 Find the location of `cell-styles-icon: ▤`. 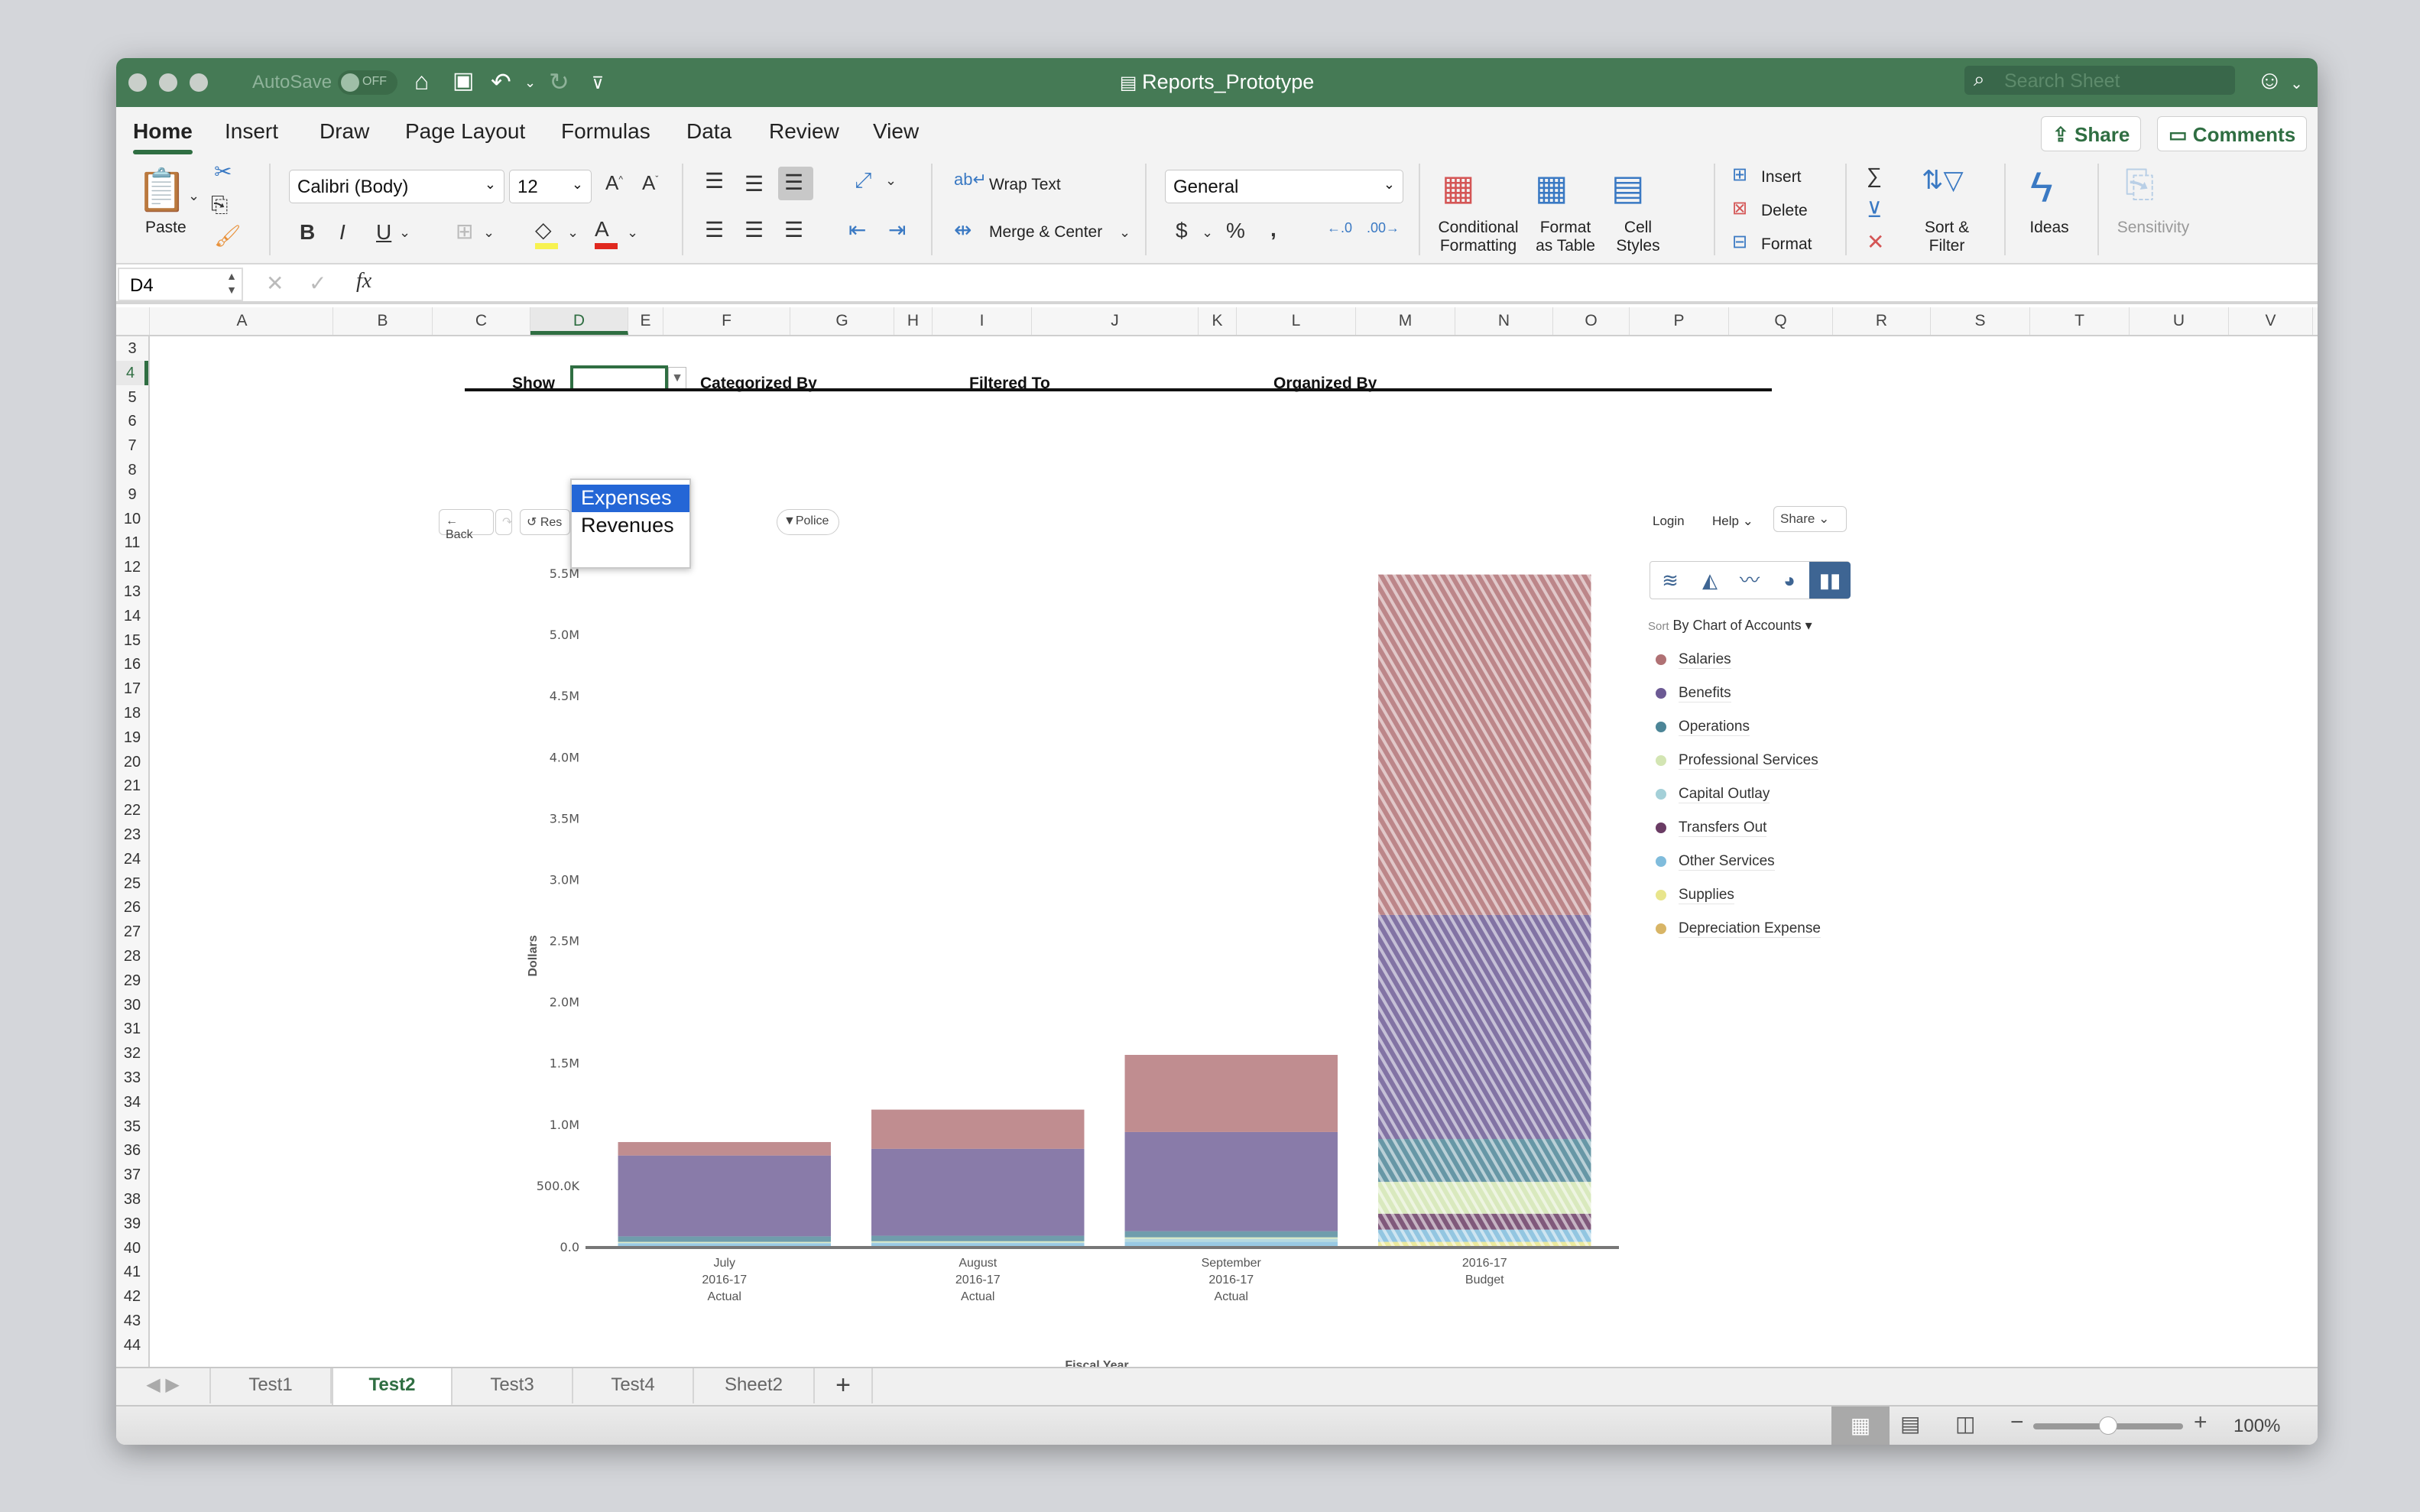

cell-styles-icon: ▤ is located at coordinates (1627, 187).